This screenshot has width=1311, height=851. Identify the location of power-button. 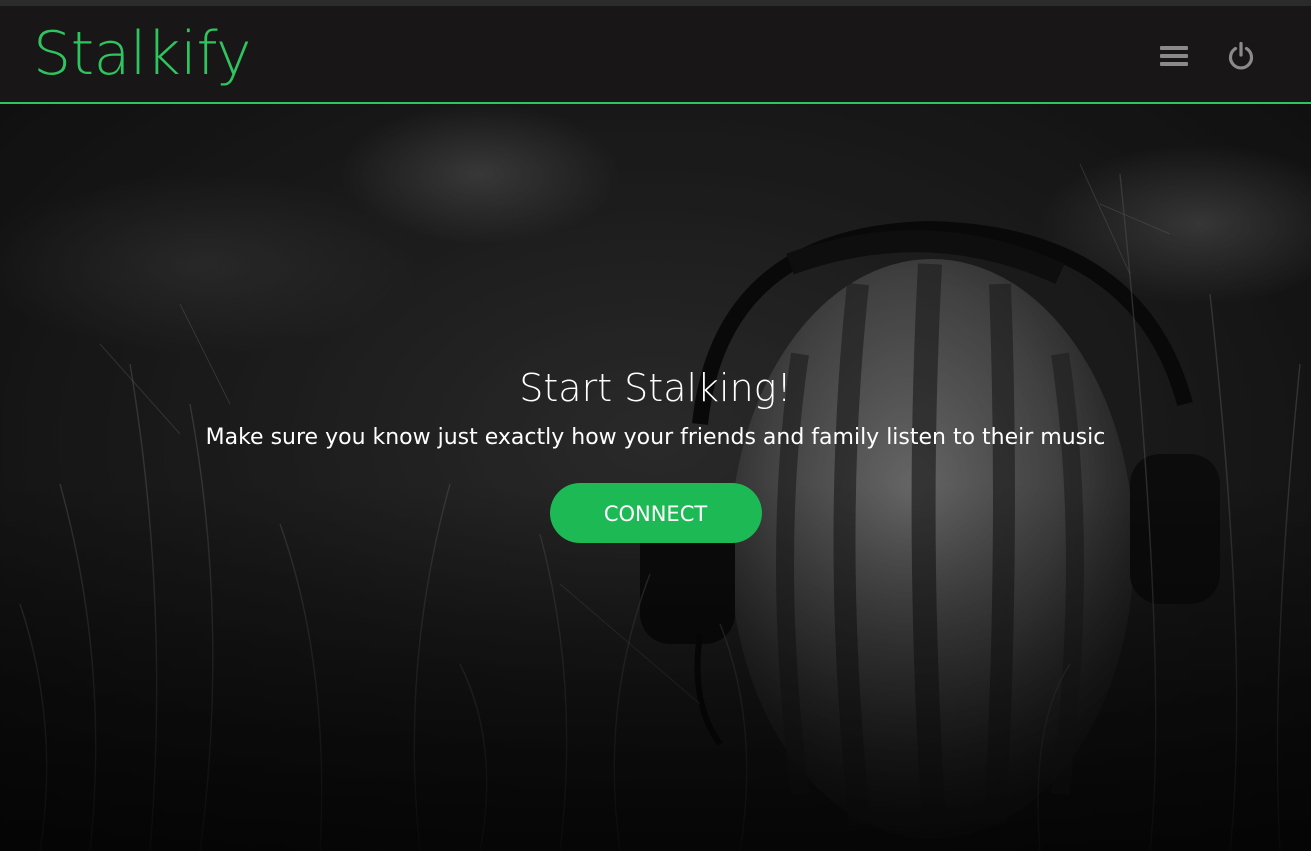
(1241, 56).